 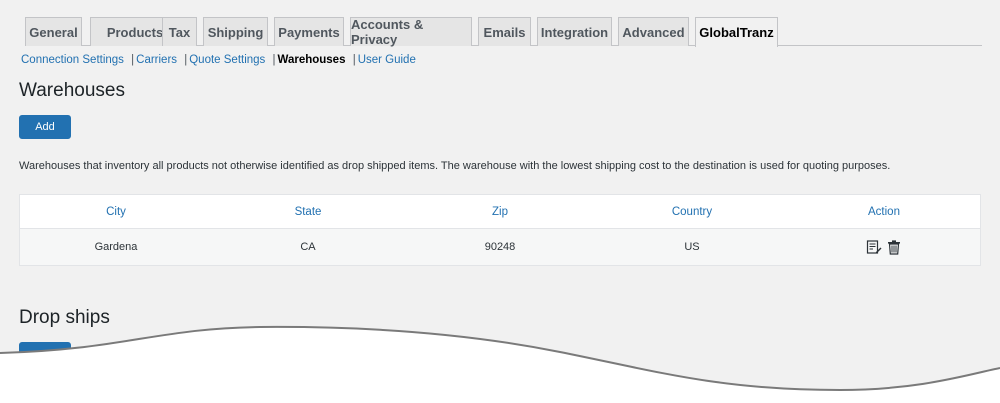 I want to click on tab-general: General, so click(x=53, y=31).